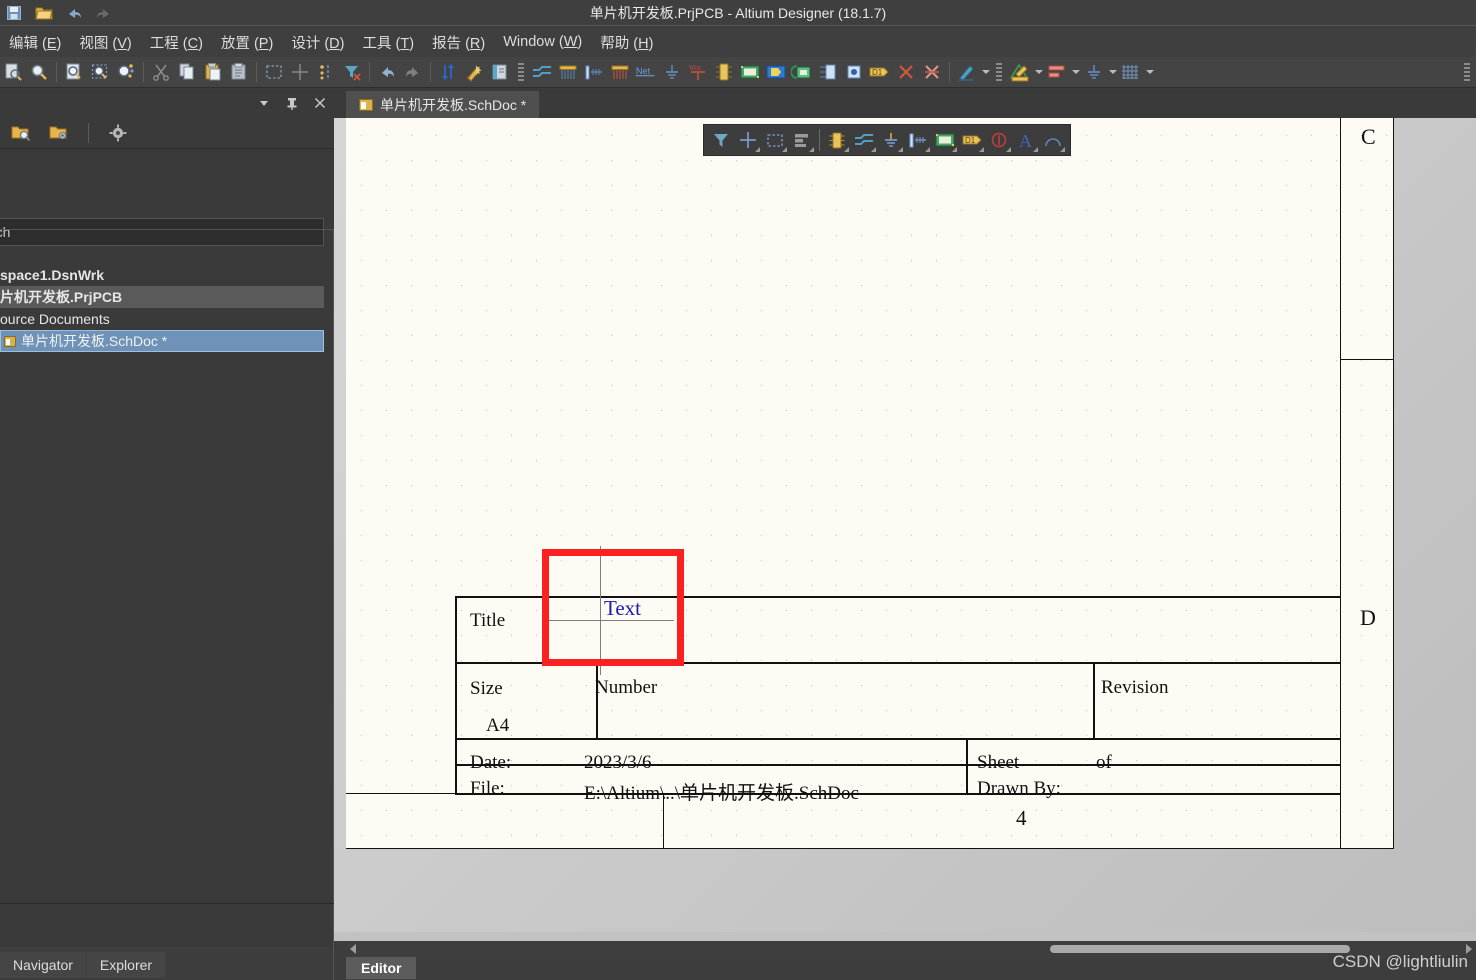 This screenshot has height=980, width=1476. Describe the element at coordinates (213, 72) in the screenshot. I see `paste-icon` at that location.